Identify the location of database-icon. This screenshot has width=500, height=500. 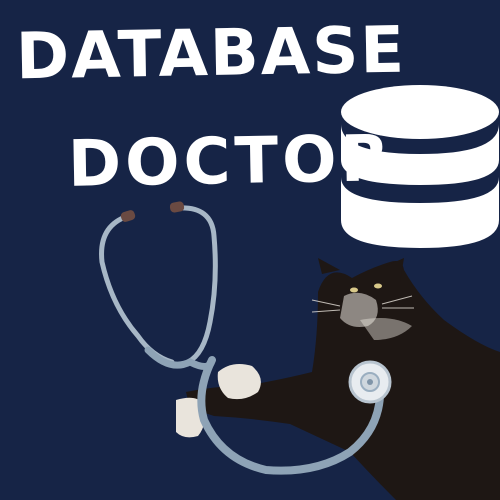
(420, 166).